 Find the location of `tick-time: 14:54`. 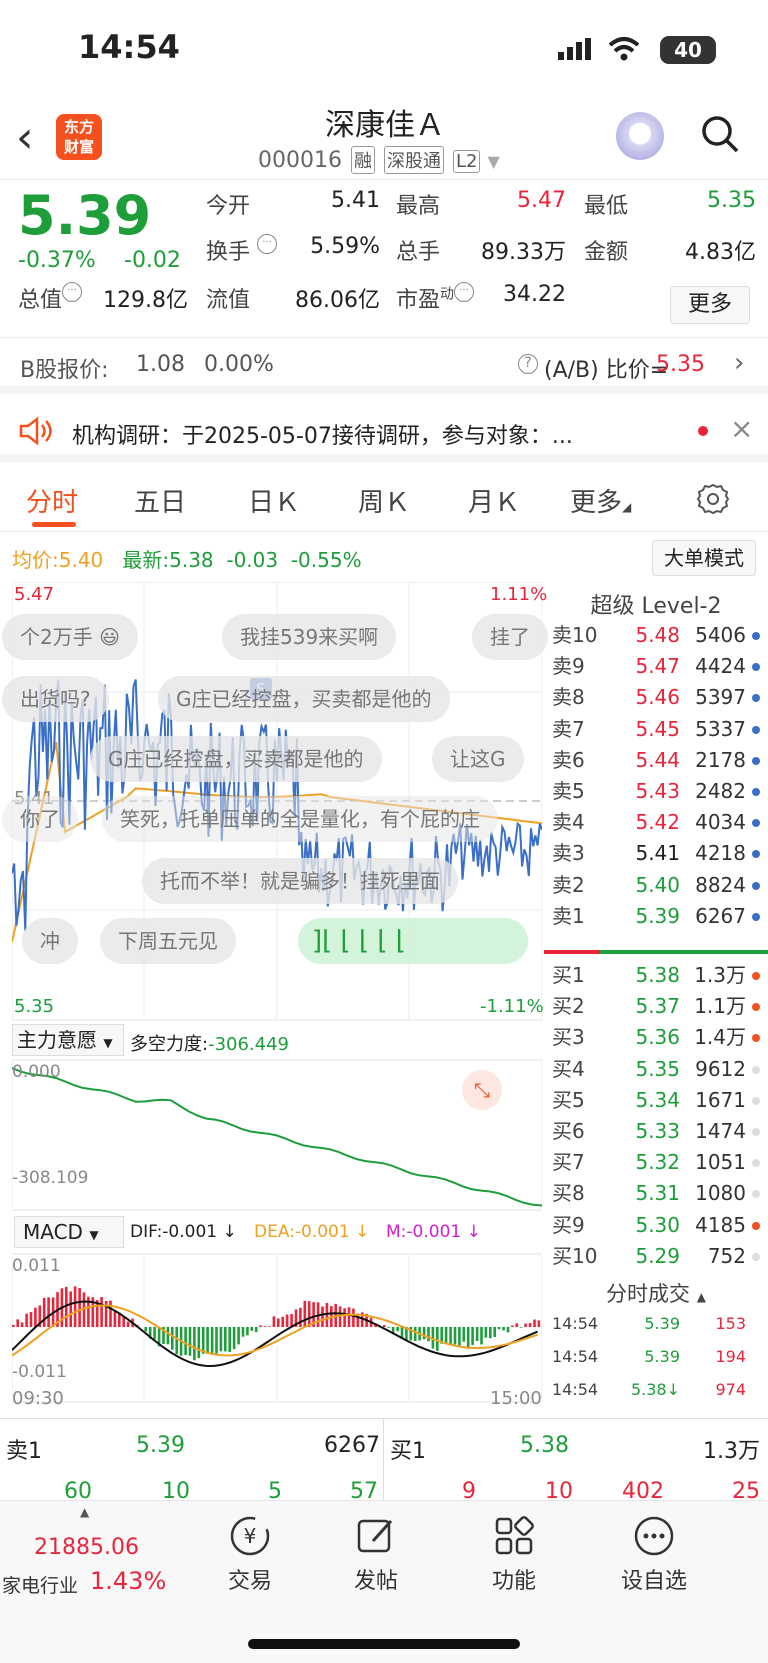

tick-time: 14:54 is located at coordinates (575, 1389).